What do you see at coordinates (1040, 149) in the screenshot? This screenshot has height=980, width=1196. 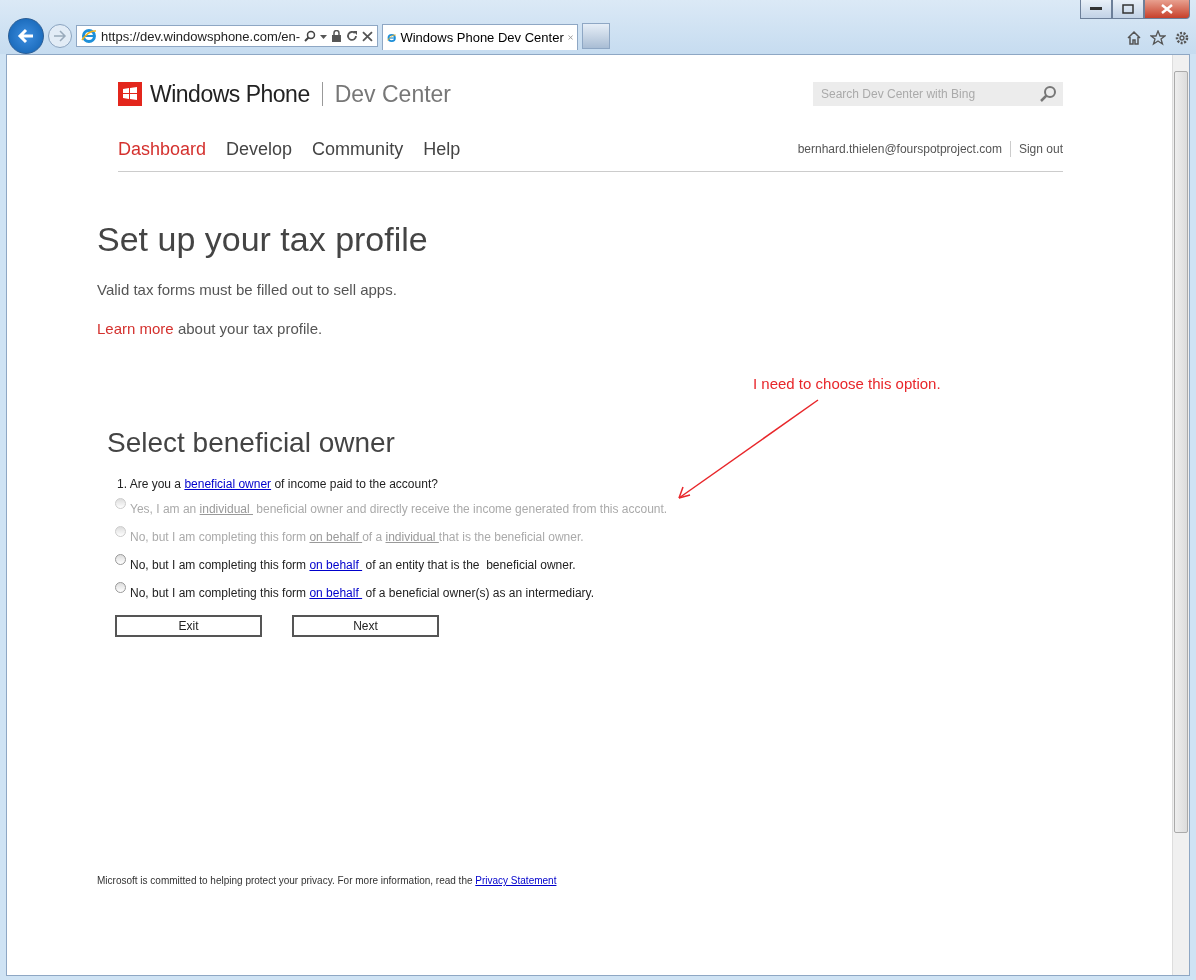 I see `sign-out-link: Sign out` at bounding box center [1040, 149].